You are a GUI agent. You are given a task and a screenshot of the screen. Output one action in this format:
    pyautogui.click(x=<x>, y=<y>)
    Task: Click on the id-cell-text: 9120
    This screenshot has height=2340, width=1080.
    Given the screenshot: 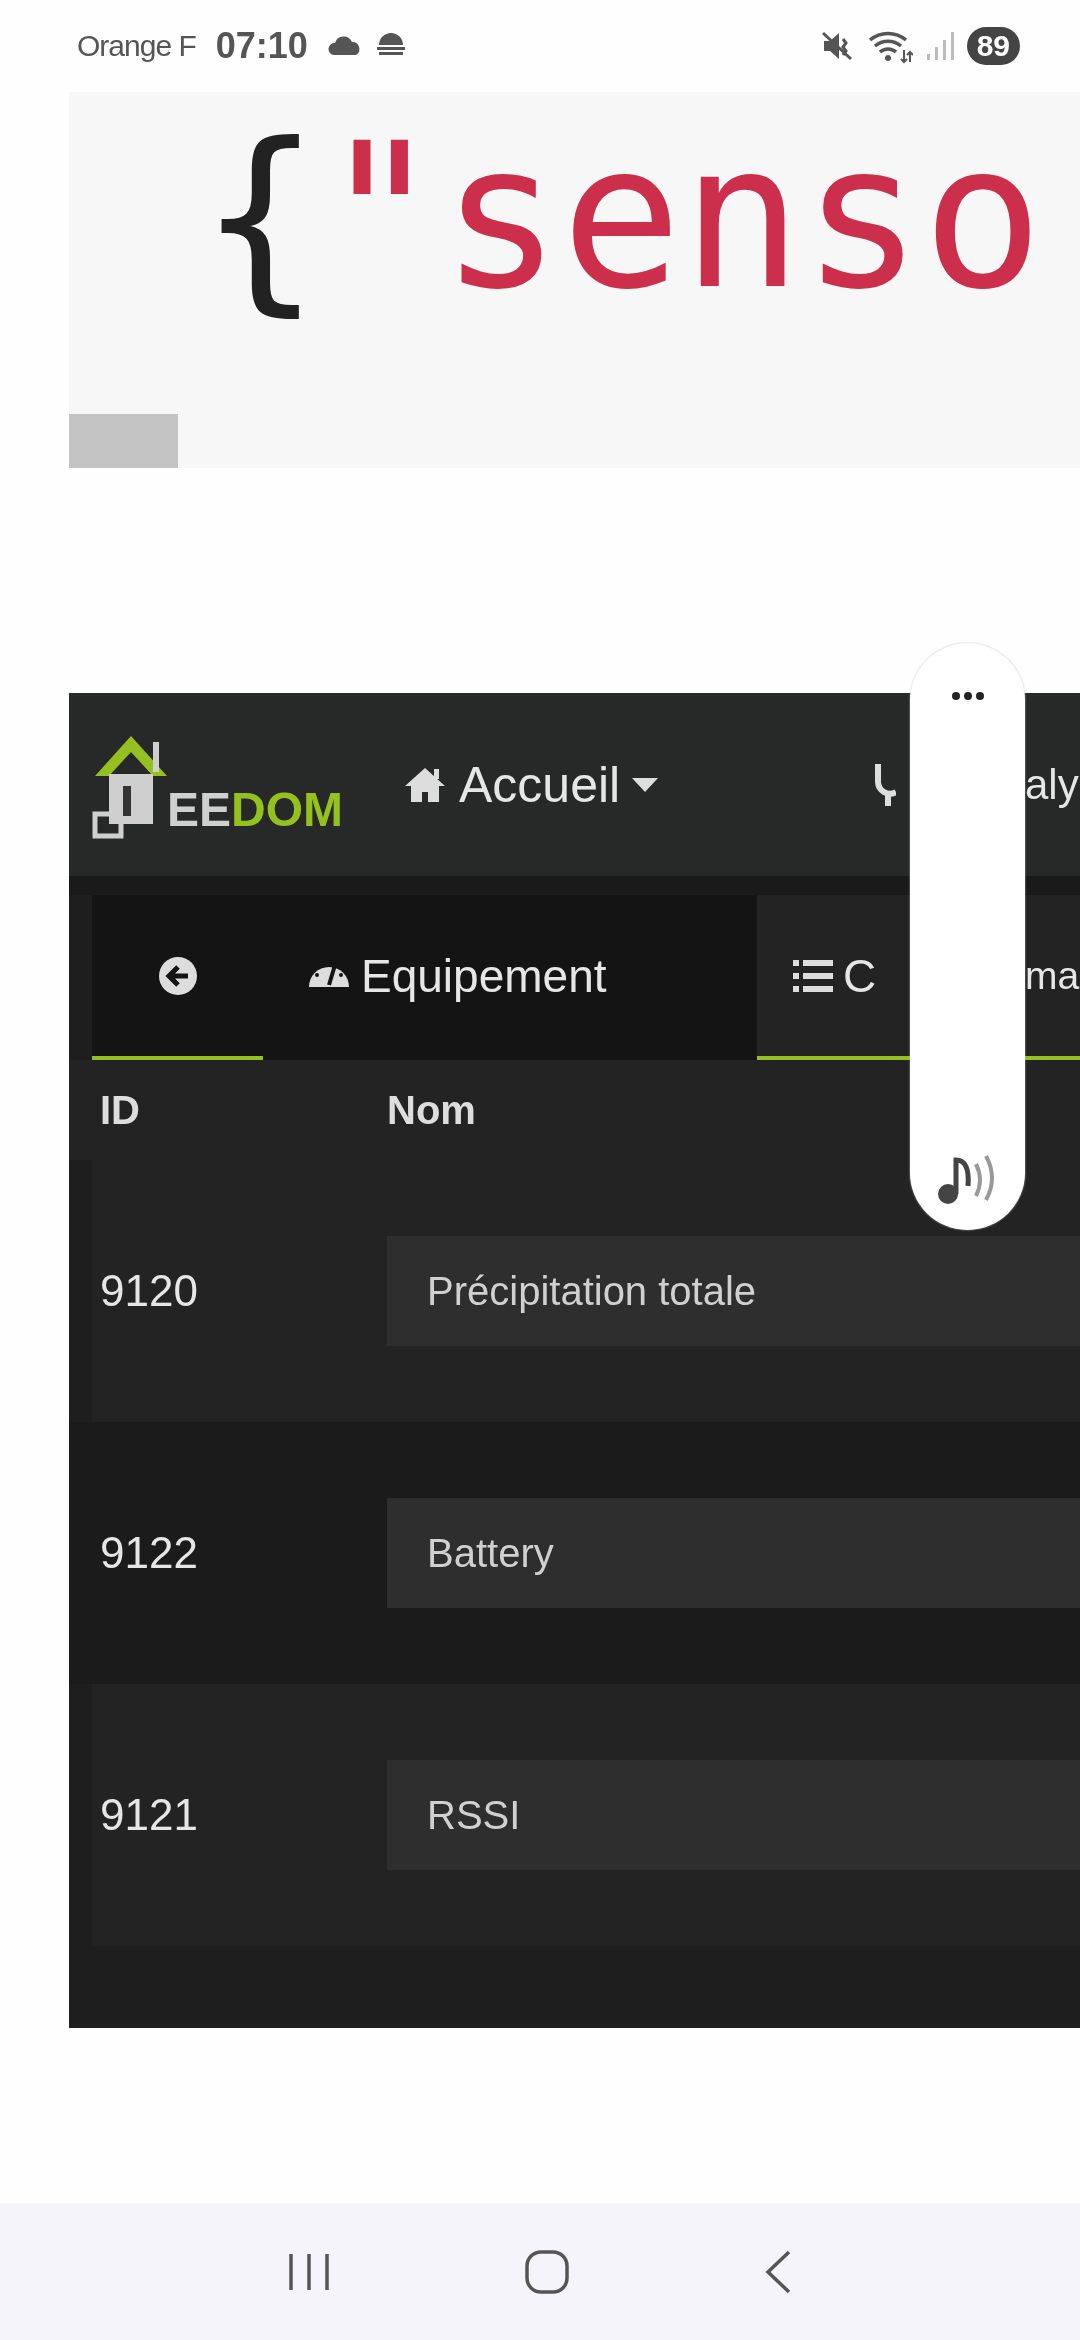 What is the action you would take?
    pyautogui.click(x=149, y=1291)
    